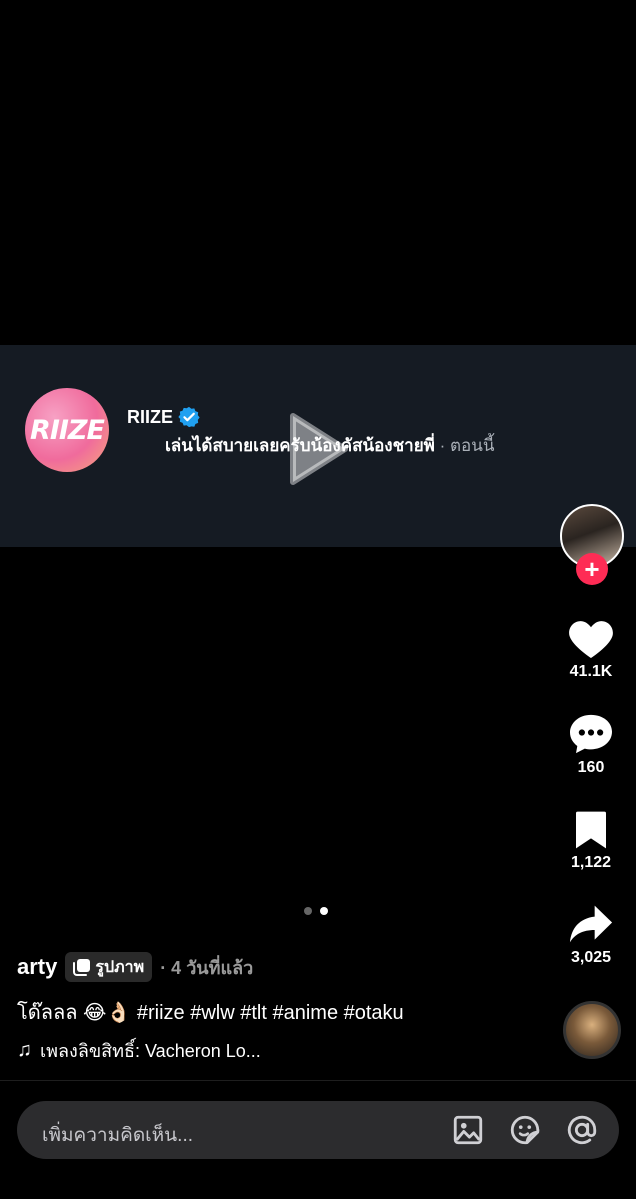 The width and height of the screenshot is (636, 1199). What do you see at coordinates (468, 1130) in the screenshot?
I see `image-icon` at bounding box center [468, 1130].